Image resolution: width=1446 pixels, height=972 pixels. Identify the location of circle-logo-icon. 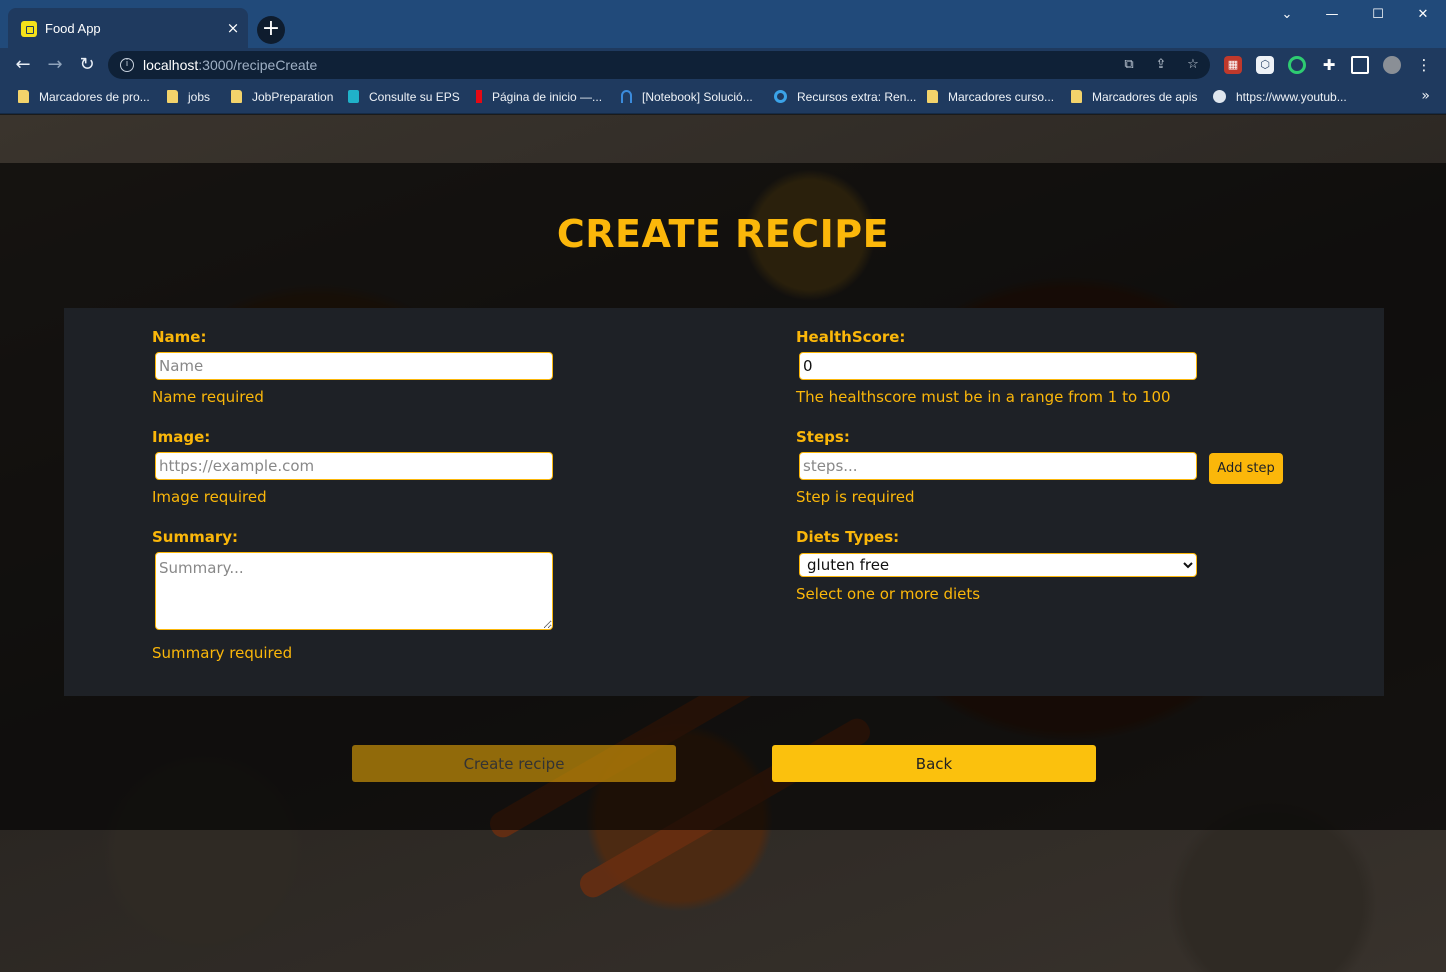
(780, 96).